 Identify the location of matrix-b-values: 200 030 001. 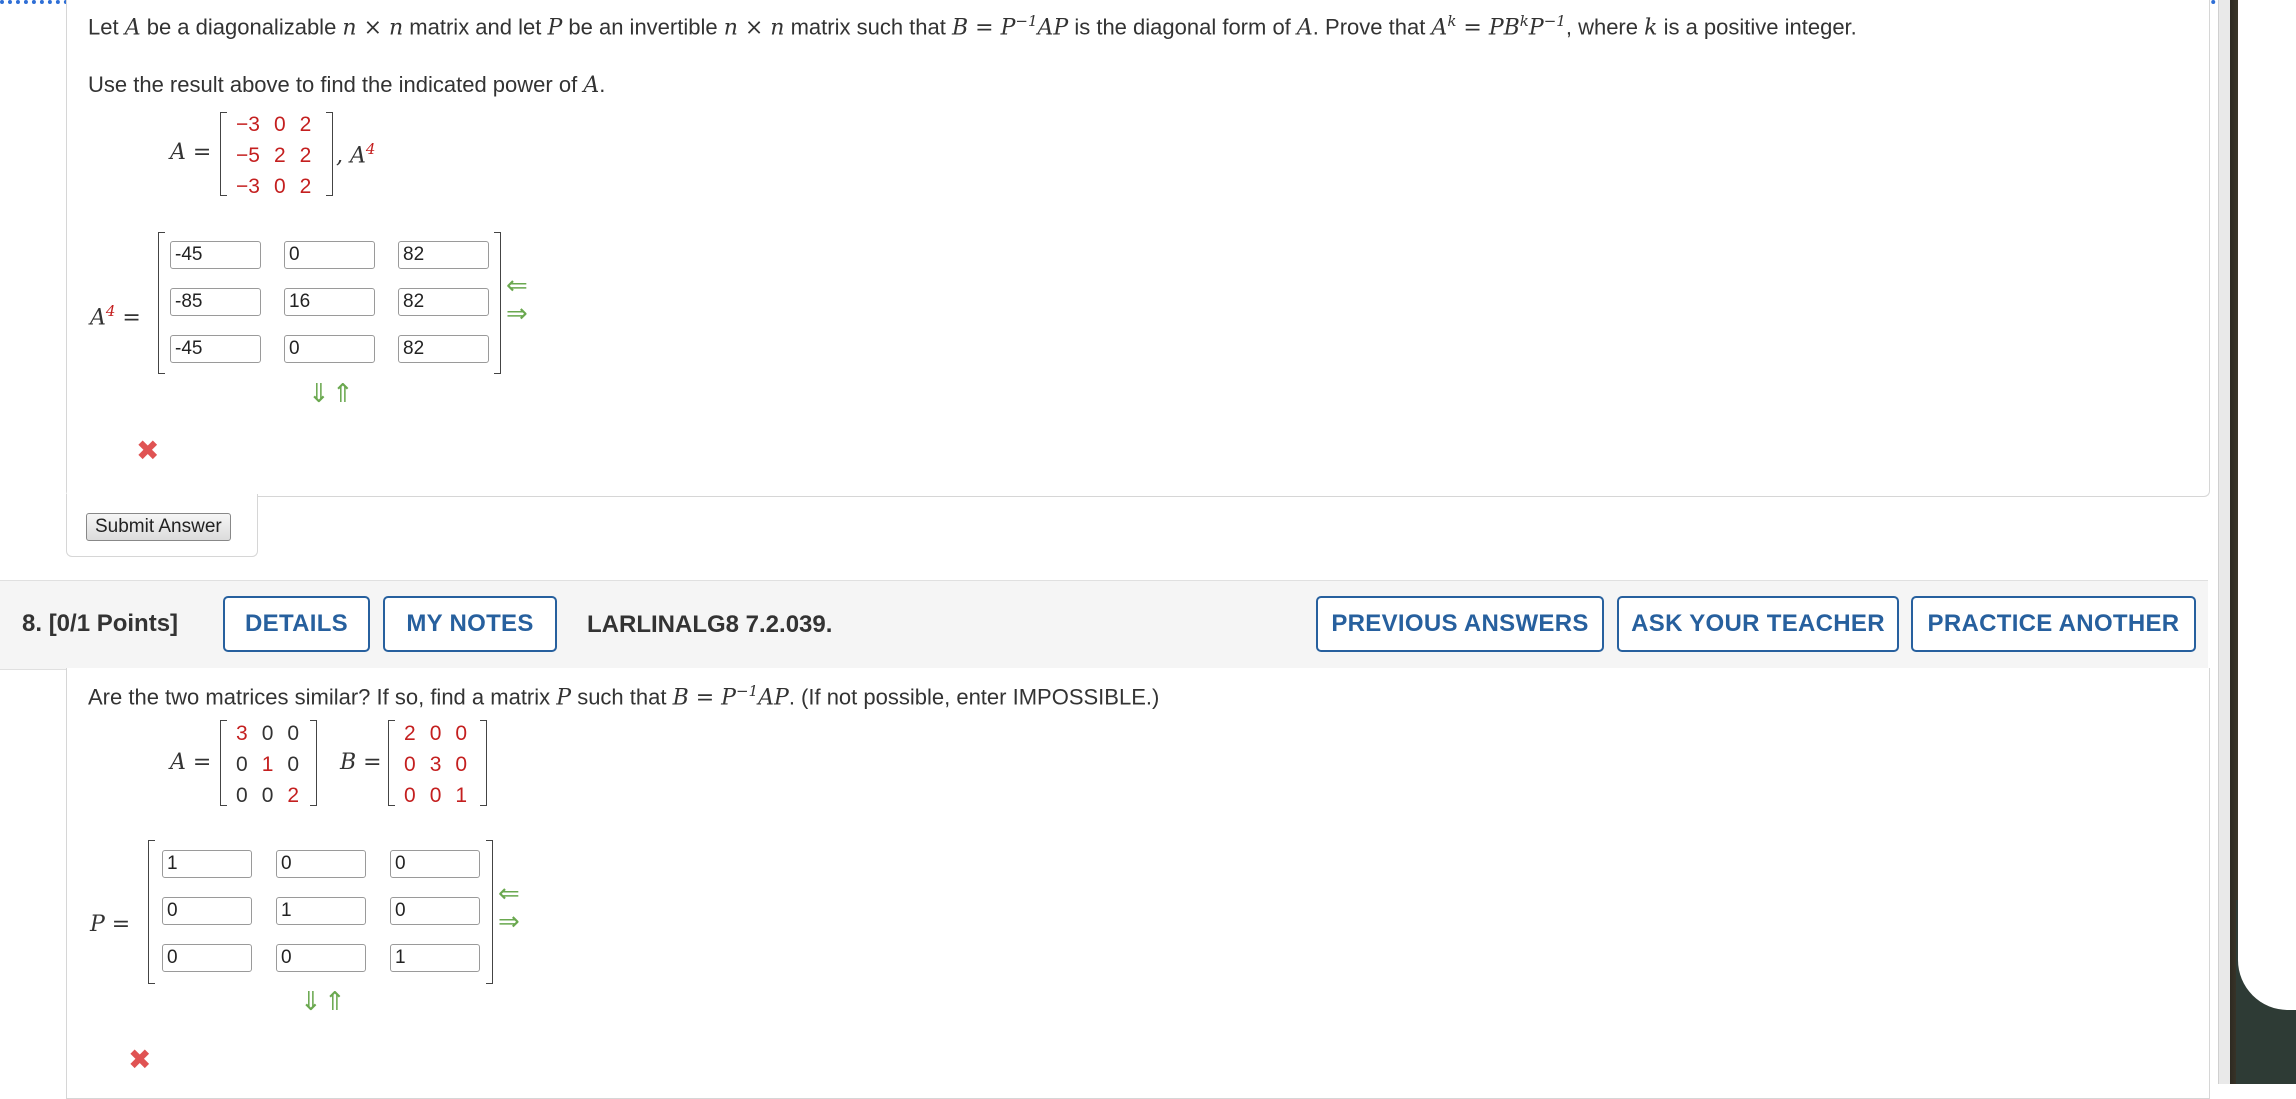
(435, 764).